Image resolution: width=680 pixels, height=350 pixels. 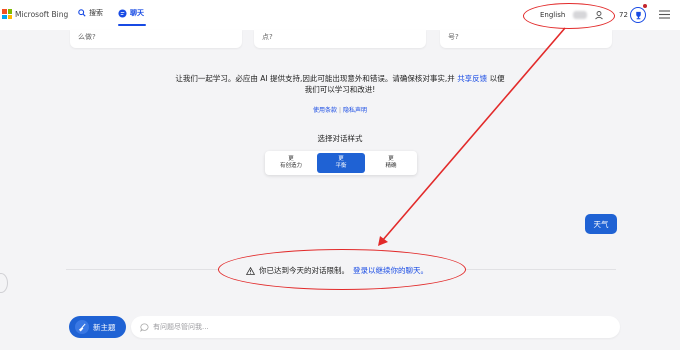 What do you see at coordinates (144, 327) in the screenshot?
I see `chat-bubble-icon` at bounding box center [144, 327].